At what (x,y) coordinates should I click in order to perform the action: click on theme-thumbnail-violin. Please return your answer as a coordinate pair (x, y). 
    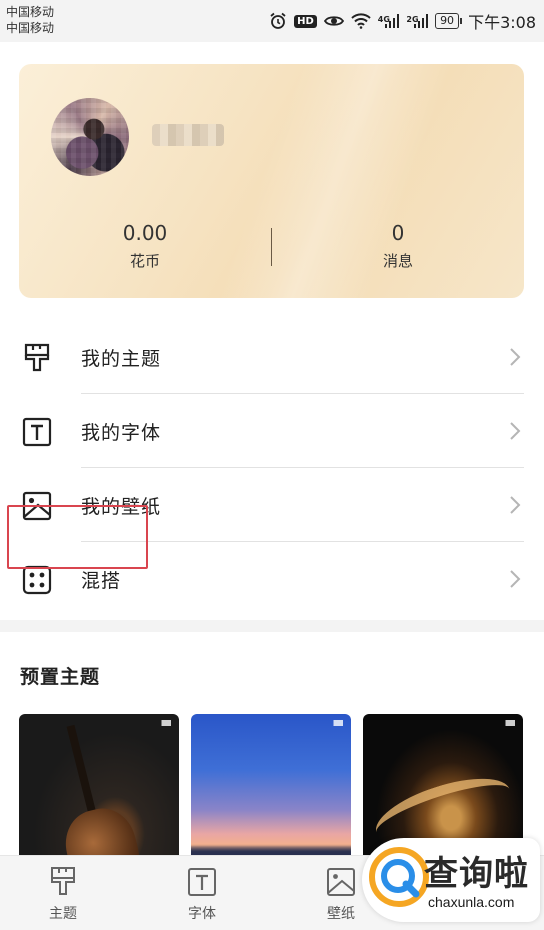
    Looking at the image, I should click on (99, 794).